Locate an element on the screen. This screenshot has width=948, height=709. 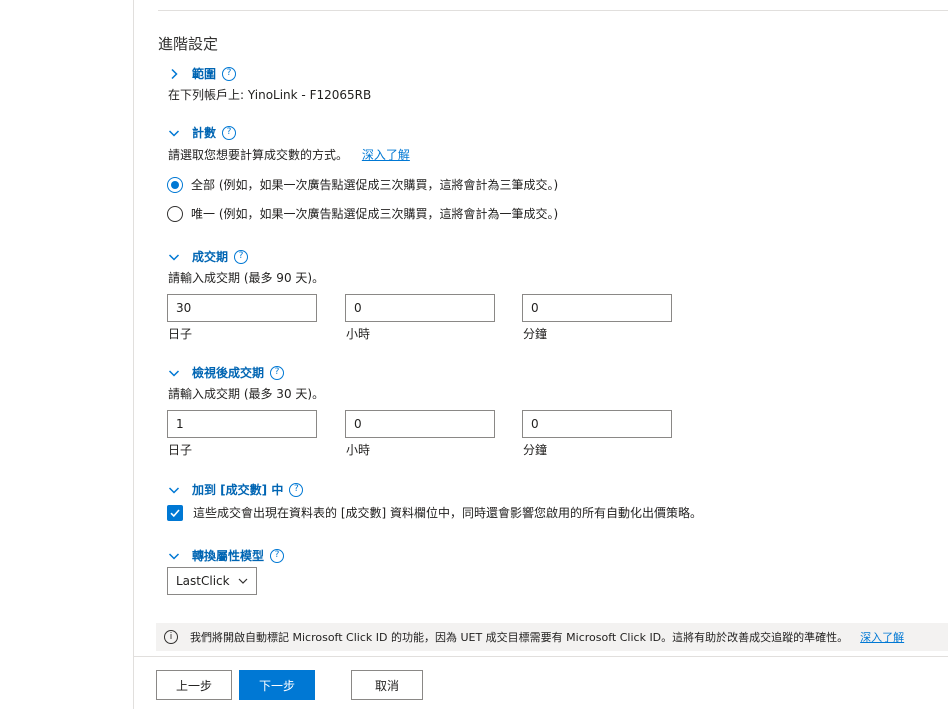
next-button: 下一步 is located at coordinates (277, 685).